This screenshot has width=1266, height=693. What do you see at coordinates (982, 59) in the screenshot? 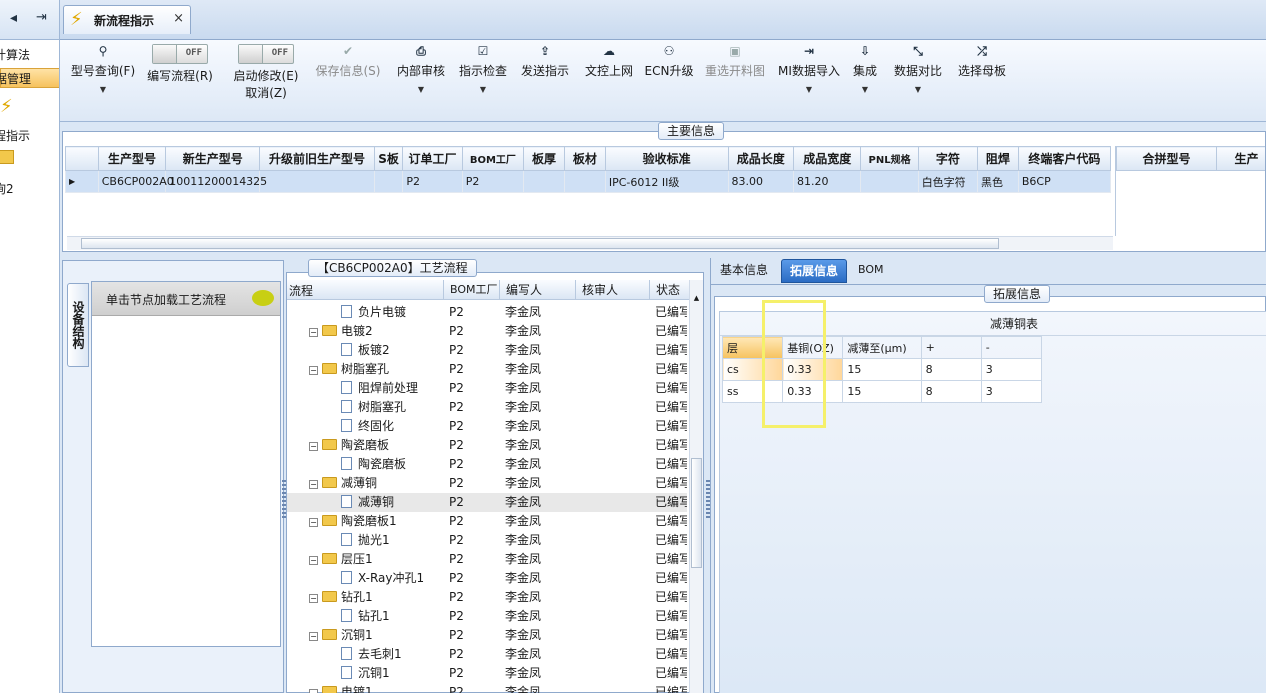
I see `select-master-button: ⤮ 选择母板` at bounding box center [982, 59].